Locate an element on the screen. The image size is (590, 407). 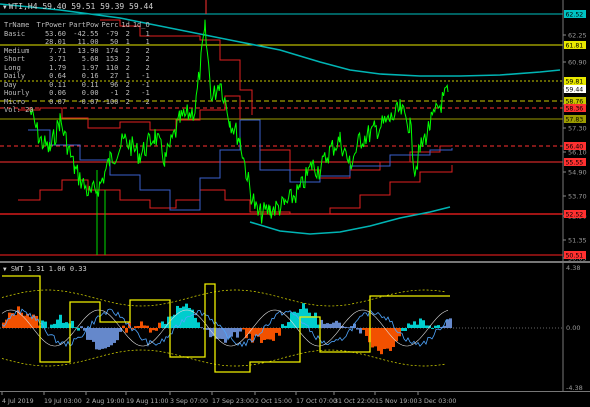
table-cell: 153 is located at coordinates (112, 59).